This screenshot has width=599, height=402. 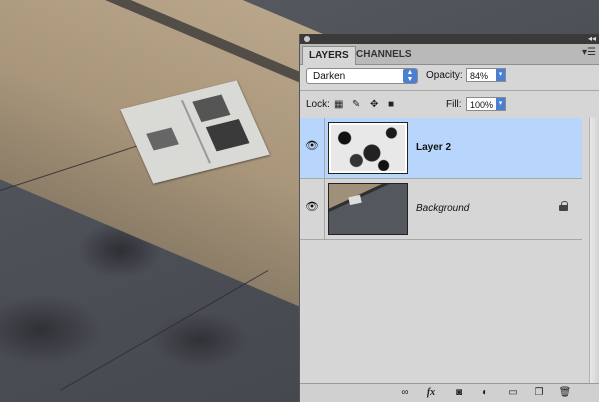 What do you see at coordinates (565, 393) in the screenshot?
I see `trash-icon: 🗑` at bounding box center [565, 393].